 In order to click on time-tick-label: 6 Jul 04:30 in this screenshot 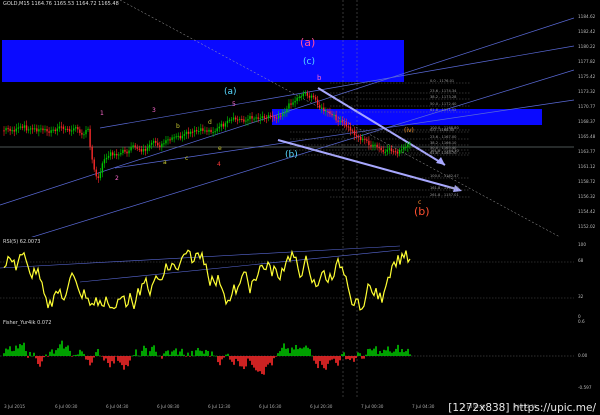, I will do `click(117, 406)`.